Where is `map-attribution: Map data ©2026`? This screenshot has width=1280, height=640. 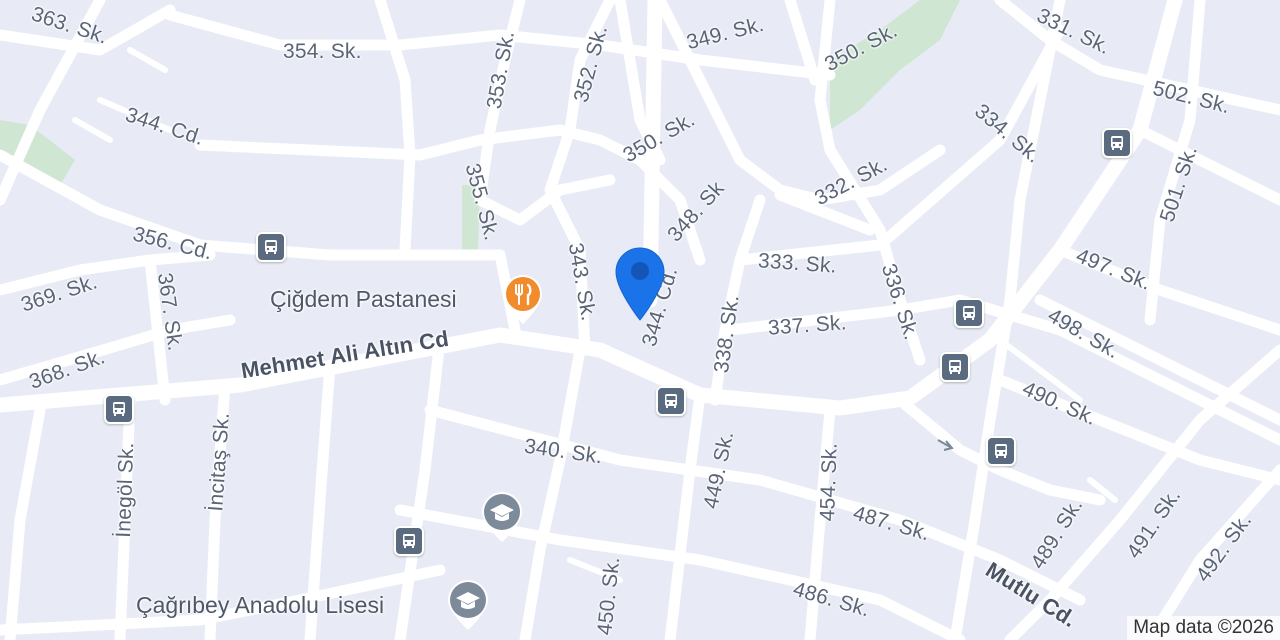 map-attribution: Map data ©2026 is located at coordinates (1203, 628).